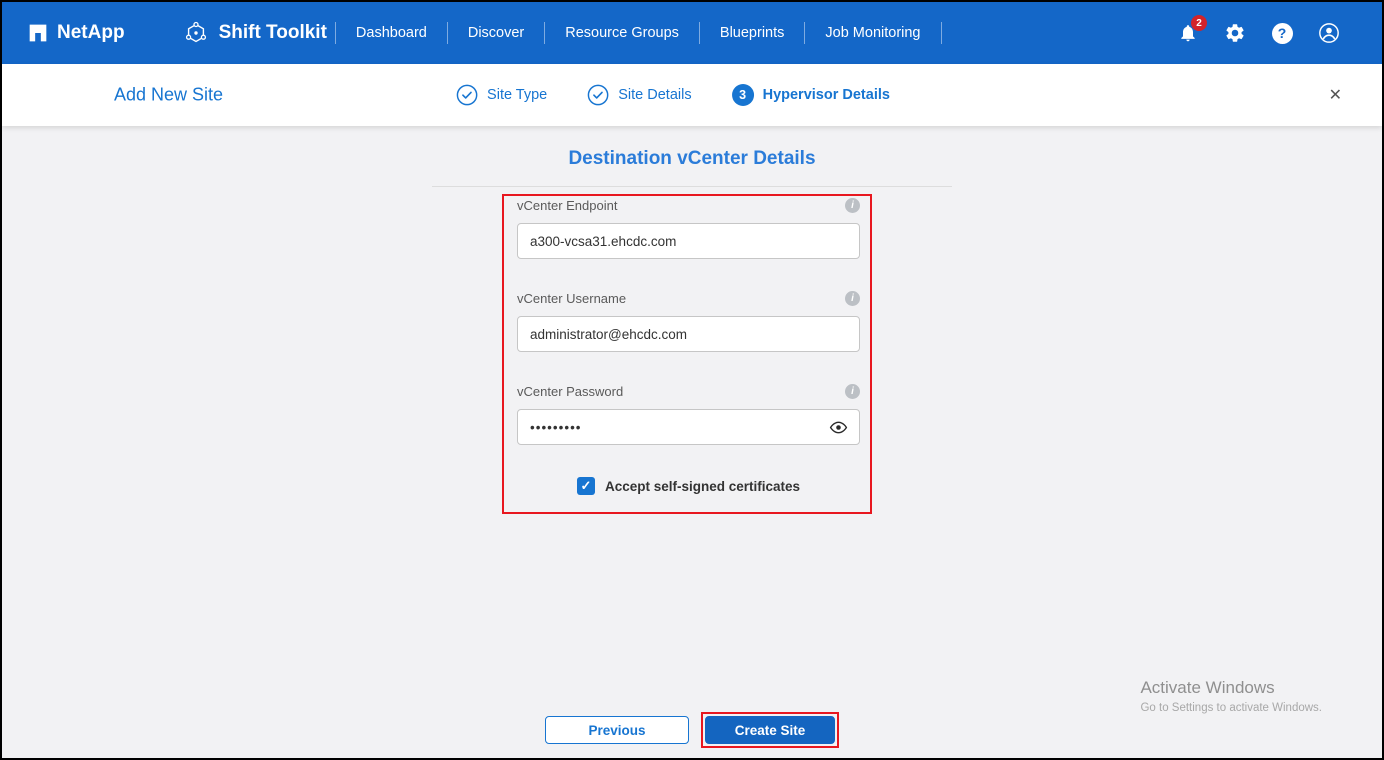 This screenshot has width=1384, height=760. I want to click on netapp-logo-icon, so click(38, 33).